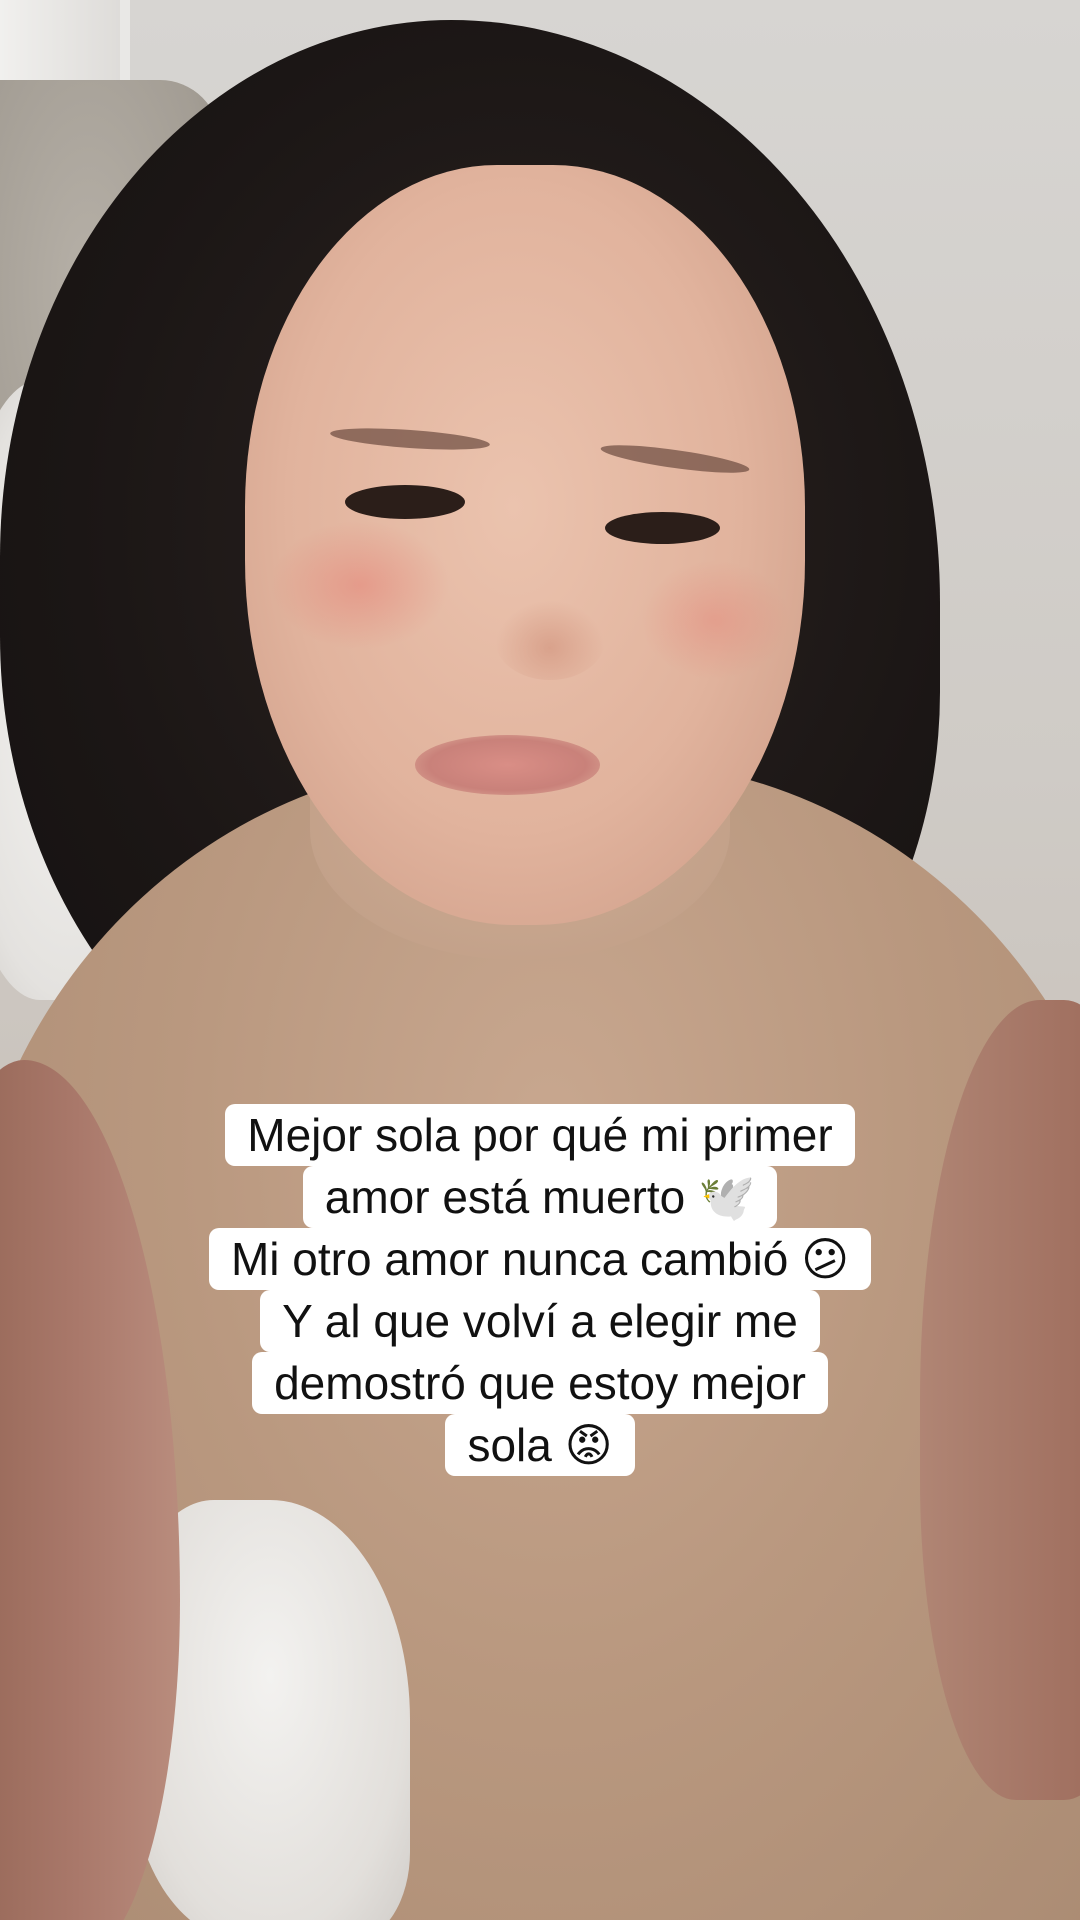  Describe the element at coordinates (540, 1259) in the screenshot. I see `caption-line-3: Mi otro amor nunca cambió 😕` at that location.